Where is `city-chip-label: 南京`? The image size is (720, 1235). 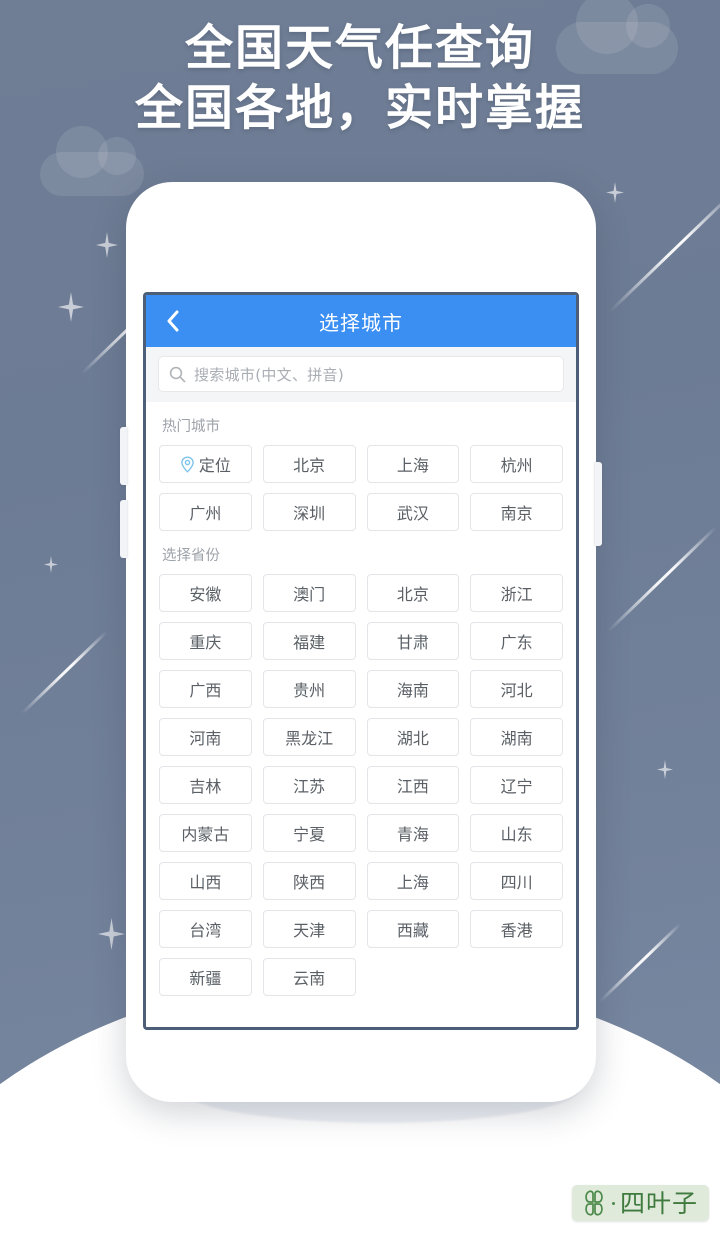 city-chip-label: 南京 is located at coordinates (516, 513).